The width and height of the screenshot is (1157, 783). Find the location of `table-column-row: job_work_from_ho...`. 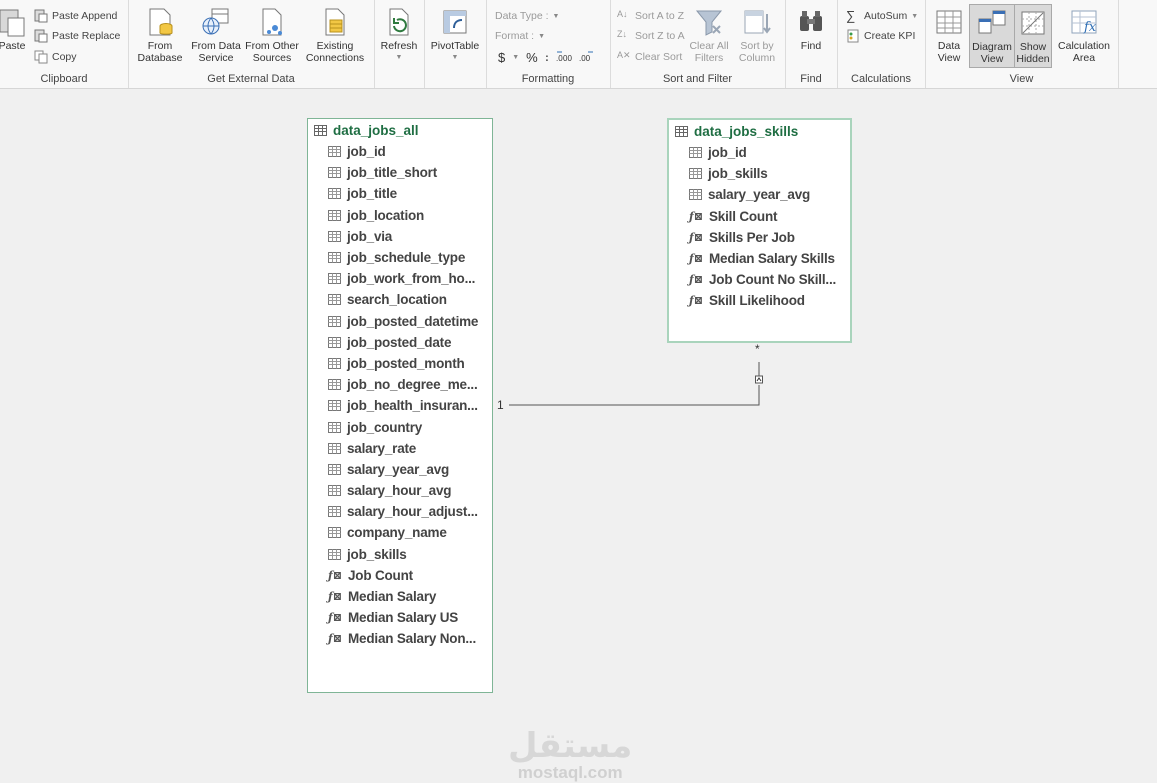

table-column-row: job_work_from_ho... is located at coordinates (400, 278).